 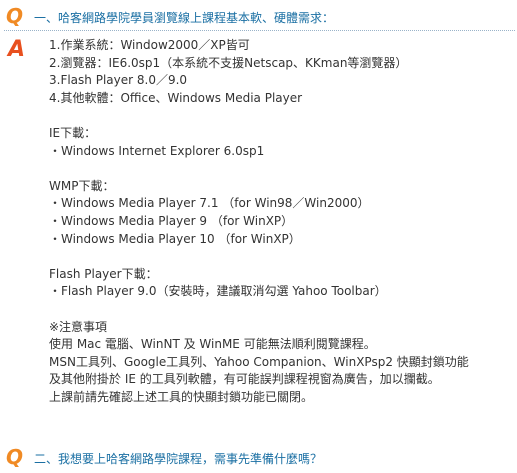 What do you see at coordinates (118, 80) in the screenshot?
I see `answer-line: 3.Flash Player 8.0／9.0` at bounding box center [118, 80].